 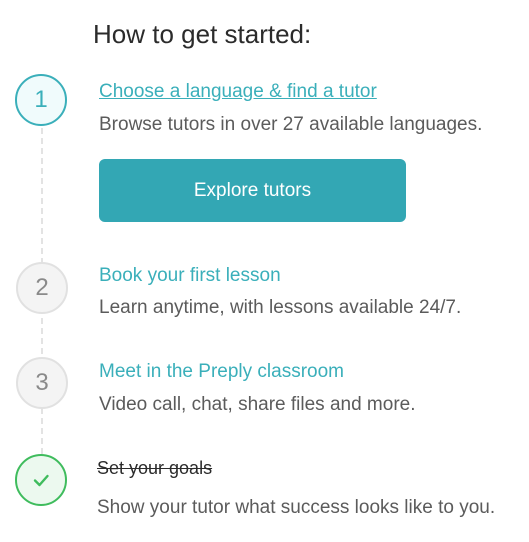 I want to click on explore-tutors-button: Explore tutors, so click(x=252, y=190).